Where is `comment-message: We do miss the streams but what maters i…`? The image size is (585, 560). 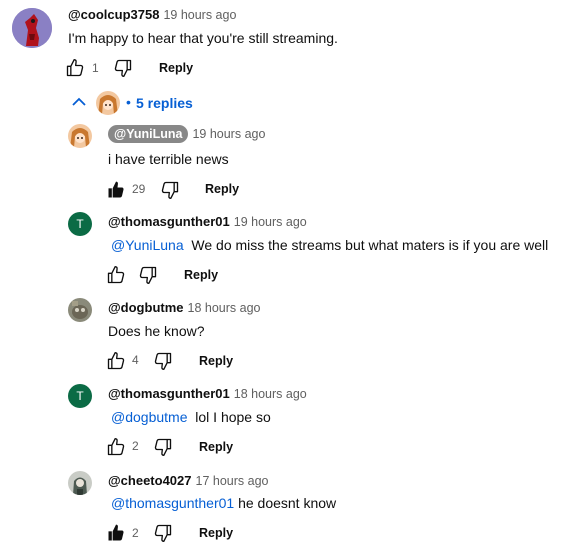
comment-message: We do miss the streams but what maters i… is located at coordinates (370, 245).